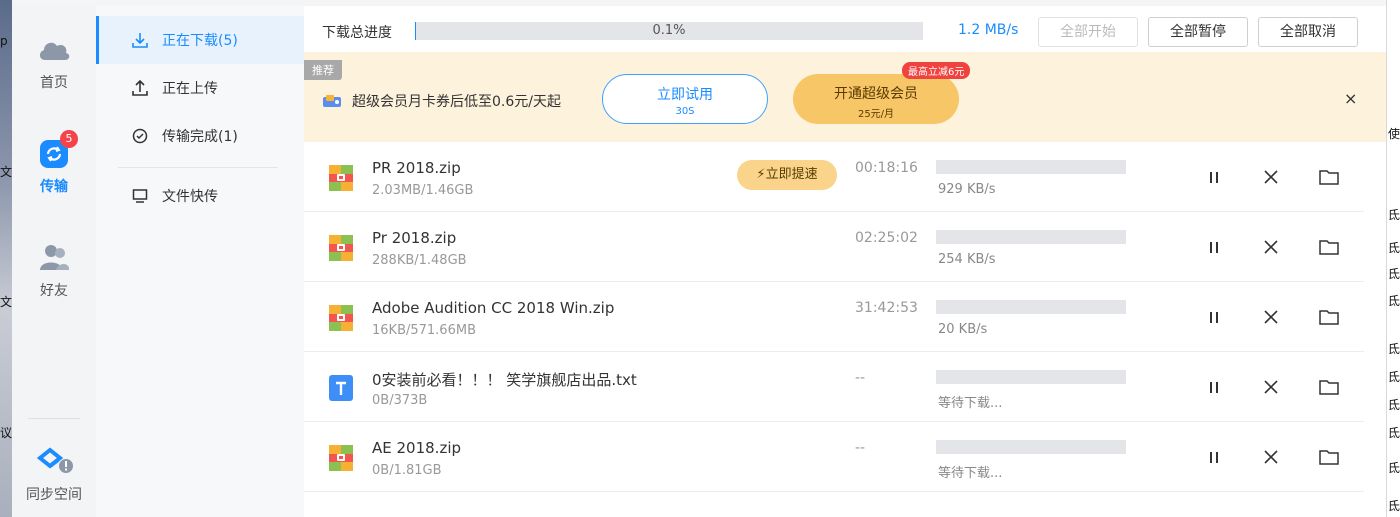 This screenshot has height=517, width=1400. What do you see at coordinates (54, 50) in the screenshot?
I see `cloud-icon` at bounding box center [54, 50].